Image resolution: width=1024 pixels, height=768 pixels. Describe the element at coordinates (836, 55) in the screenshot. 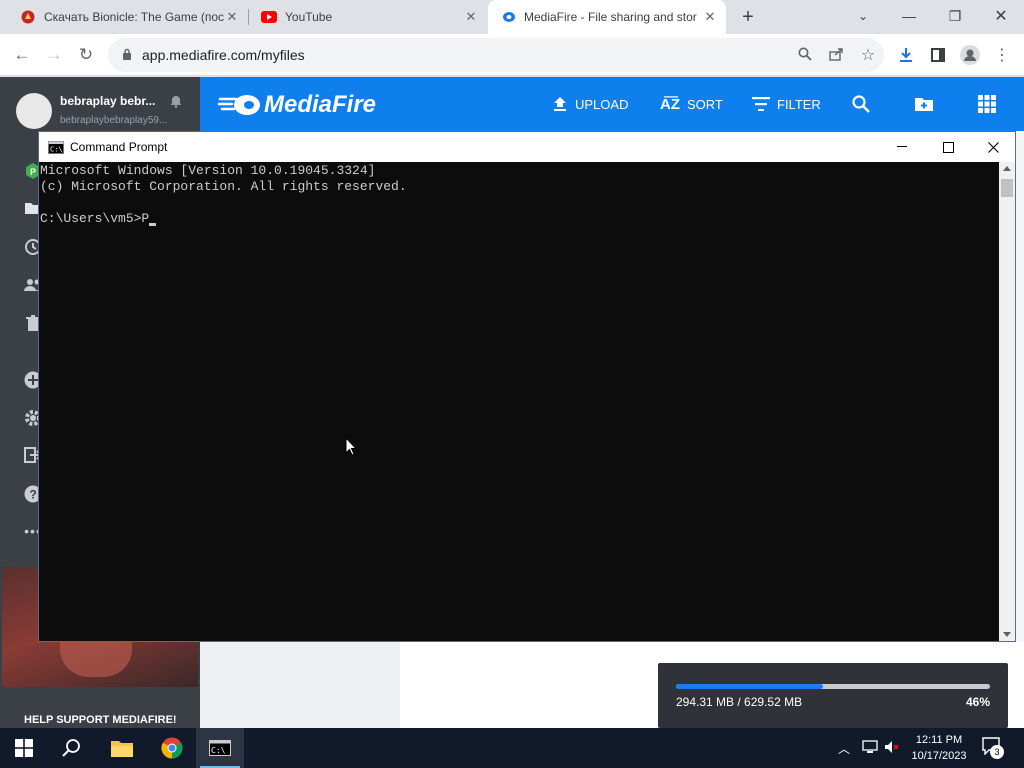

I see `share-icon` at that location.